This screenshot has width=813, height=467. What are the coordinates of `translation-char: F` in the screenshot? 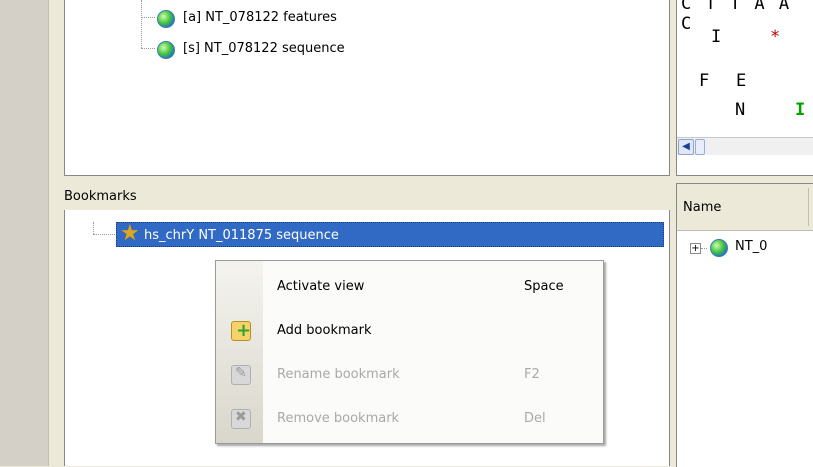 It's located at (704, 81).